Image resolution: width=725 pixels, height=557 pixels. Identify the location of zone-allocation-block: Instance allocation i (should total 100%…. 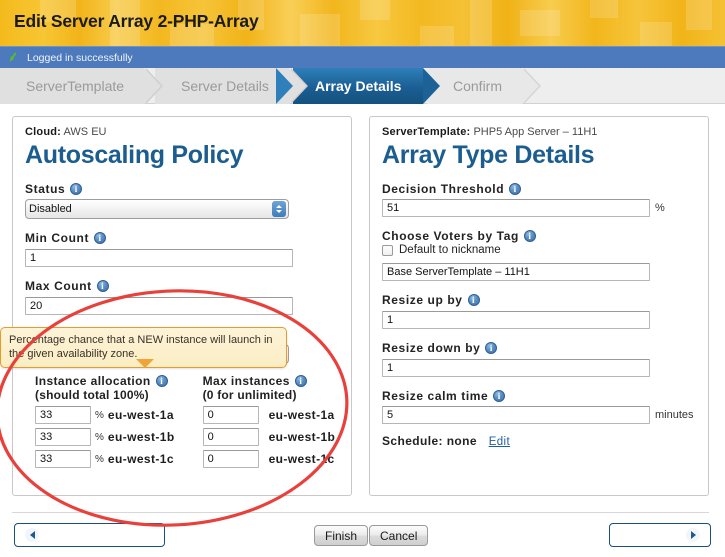
(193, 421).